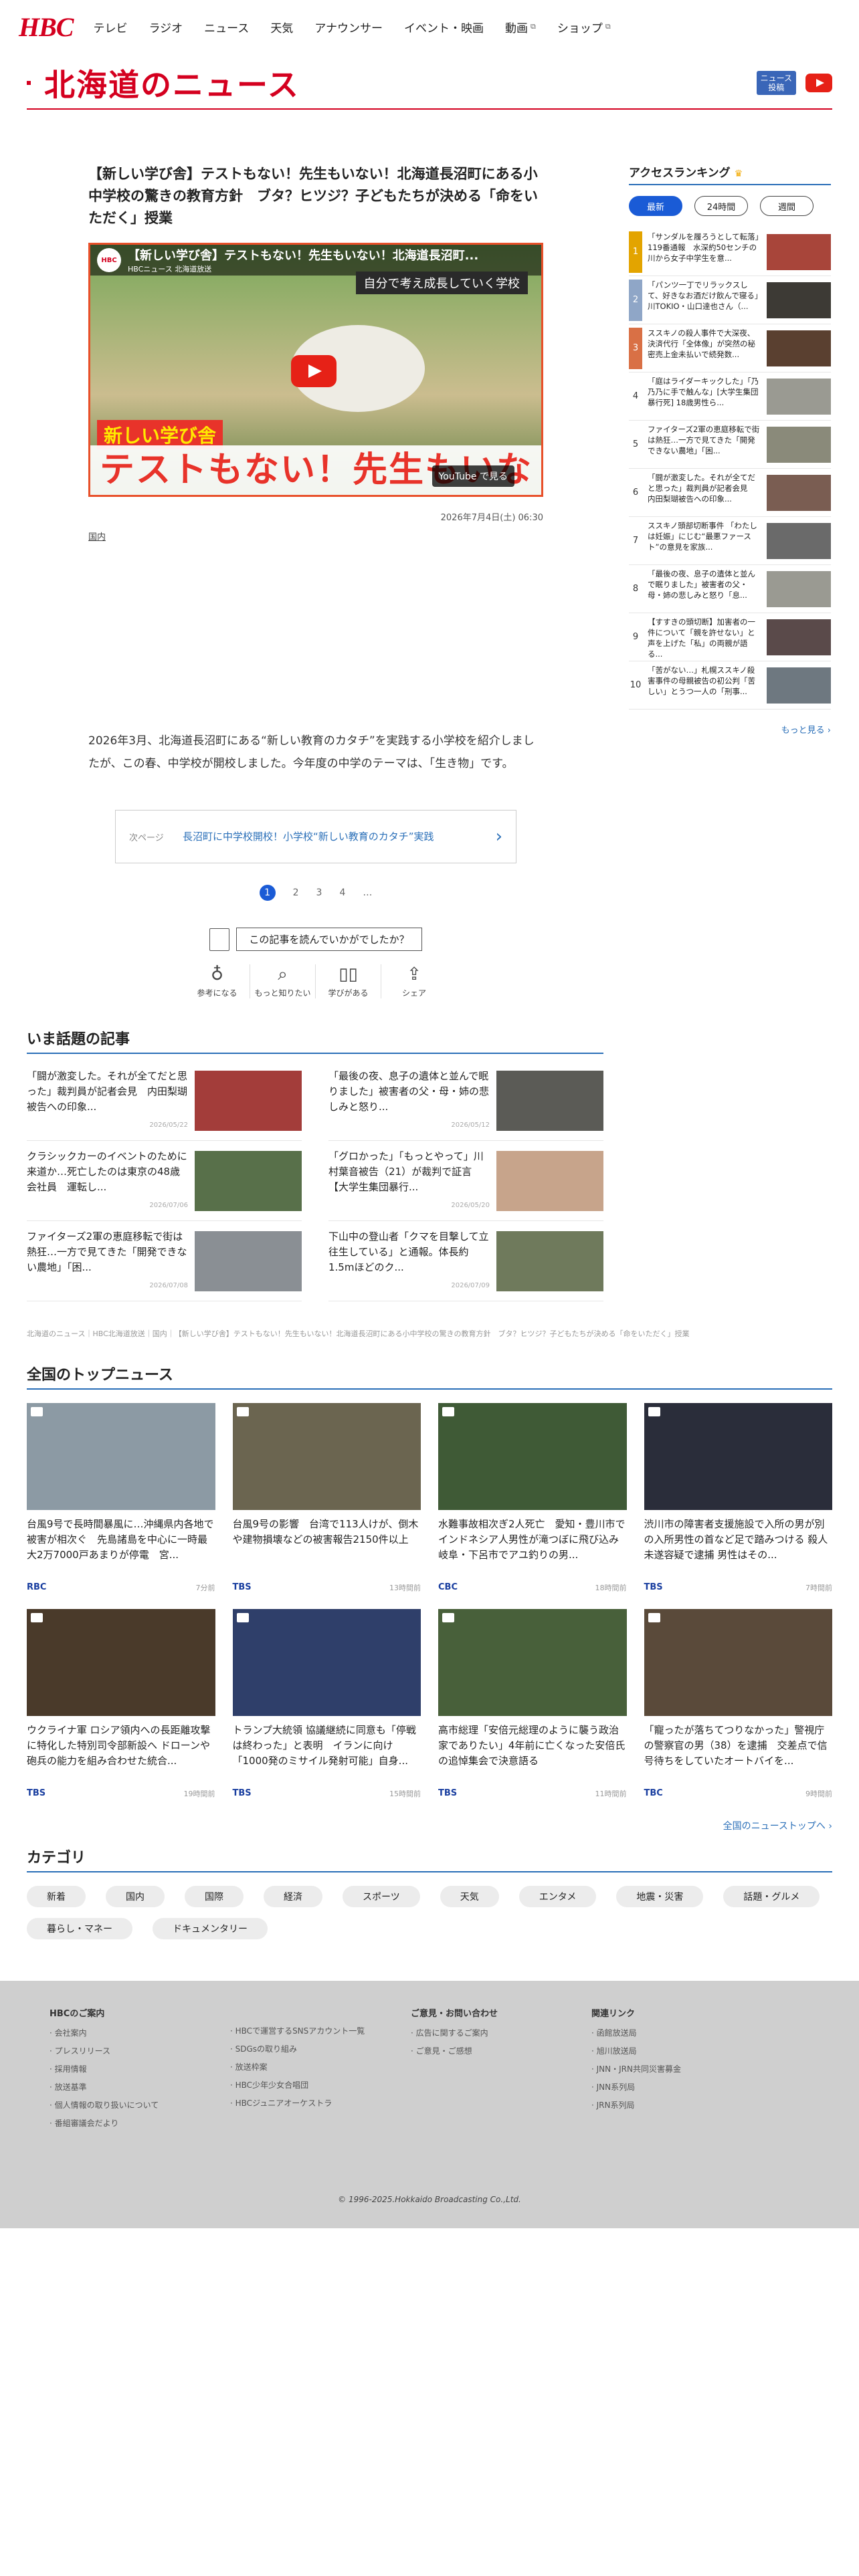 Image resolution: width=859 pixels, height=2576 pixels. What do you see at coordinates (218, 981) in the screenshot?
I see `reaction-button: ♁ 参考になる` at bounding box center [218, 981].